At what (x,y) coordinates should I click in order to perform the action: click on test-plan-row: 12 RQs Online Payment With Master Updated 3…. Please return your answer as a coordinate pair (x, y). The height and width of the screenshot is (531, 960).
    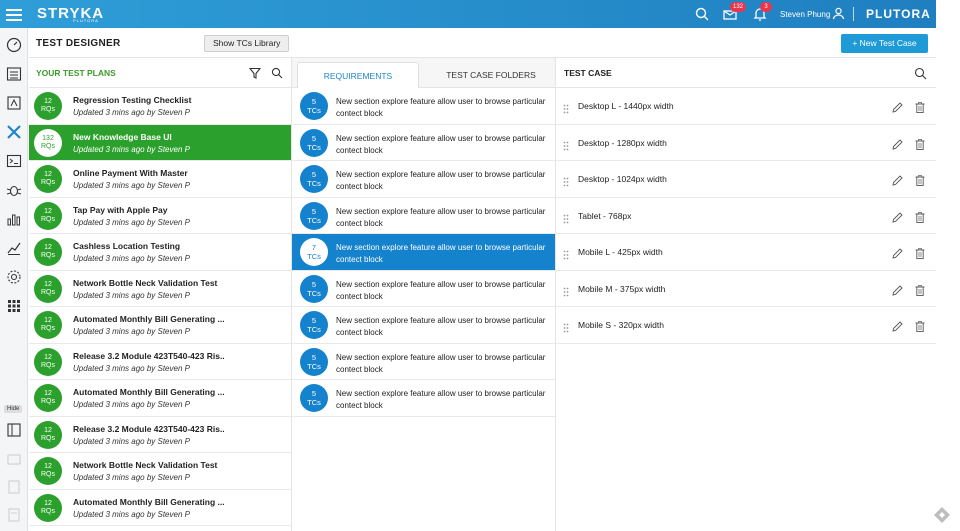
    Looking at the image, I should click on (160, 179).